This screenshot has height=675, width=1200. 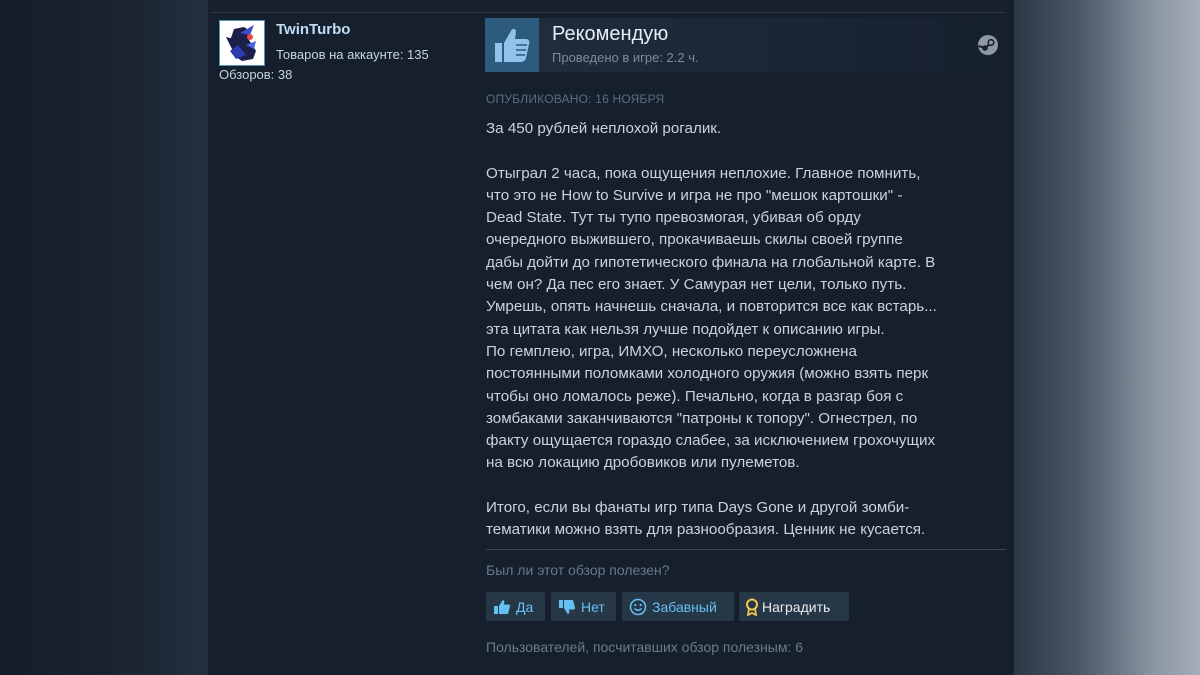 What do you see at coordinates (608, 12) in the screenshot?
I see `panel-top-divider` at bounding box center [608, 12].